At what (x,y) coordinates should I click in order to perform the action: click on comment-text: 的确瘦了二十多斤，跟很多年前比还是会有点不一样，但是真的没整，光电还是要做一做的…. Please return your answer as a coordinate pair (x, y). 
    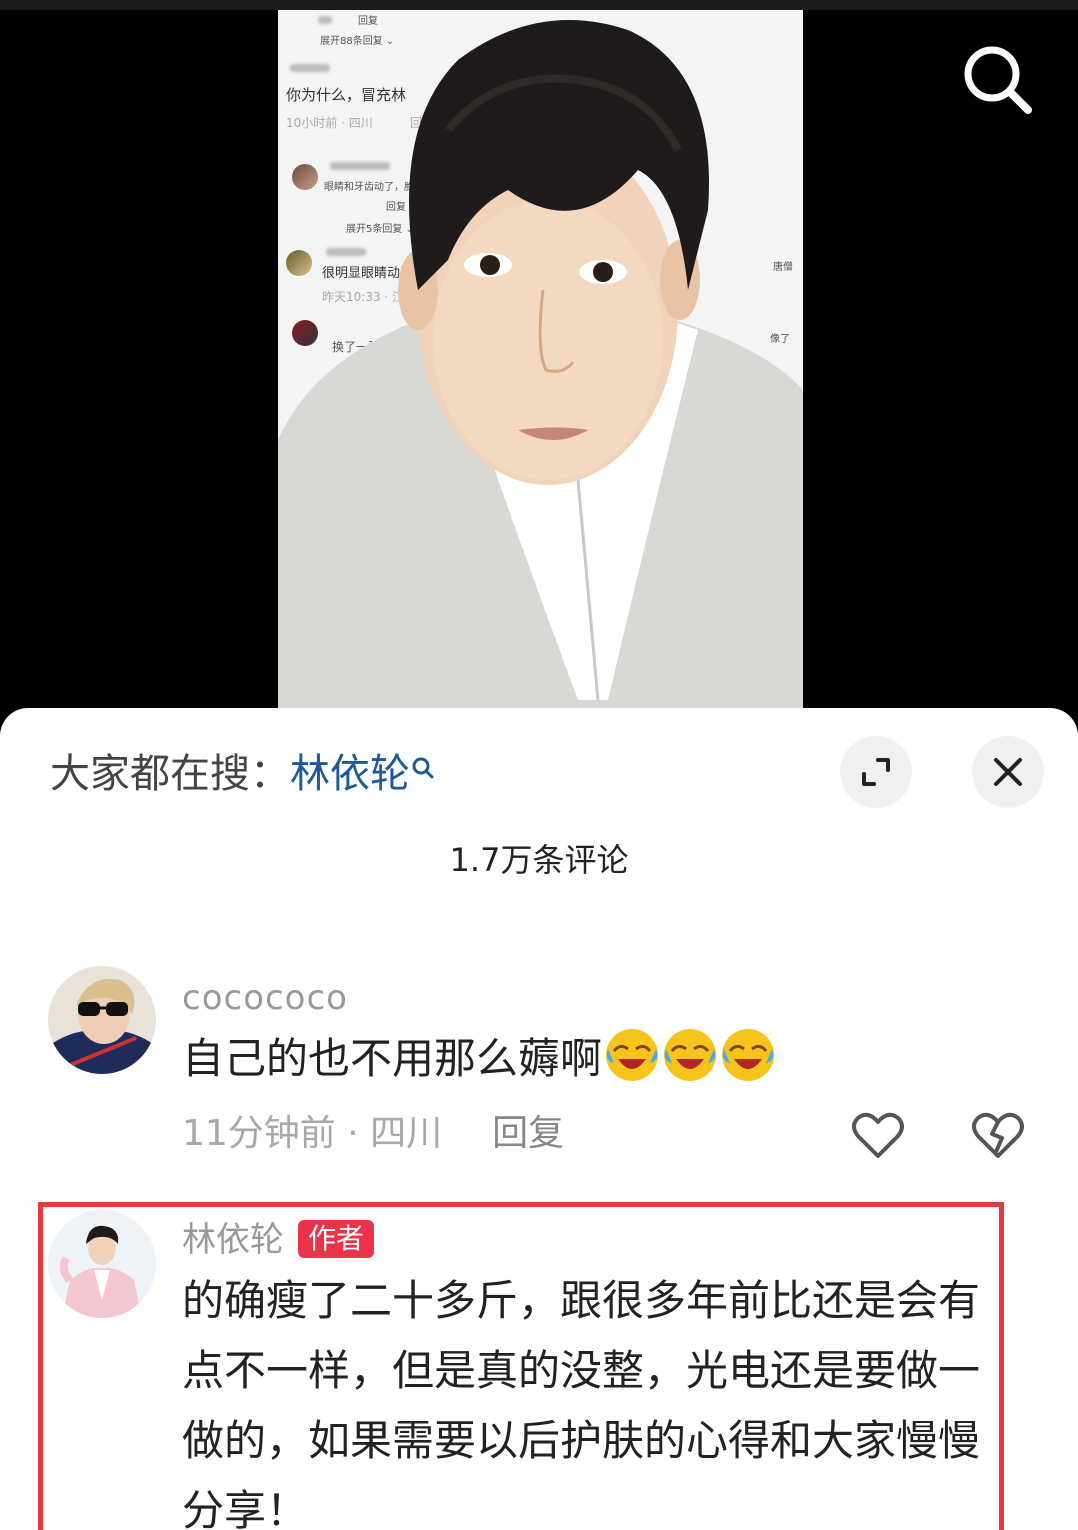
    Looking at the image, I should click on (581, 1403).